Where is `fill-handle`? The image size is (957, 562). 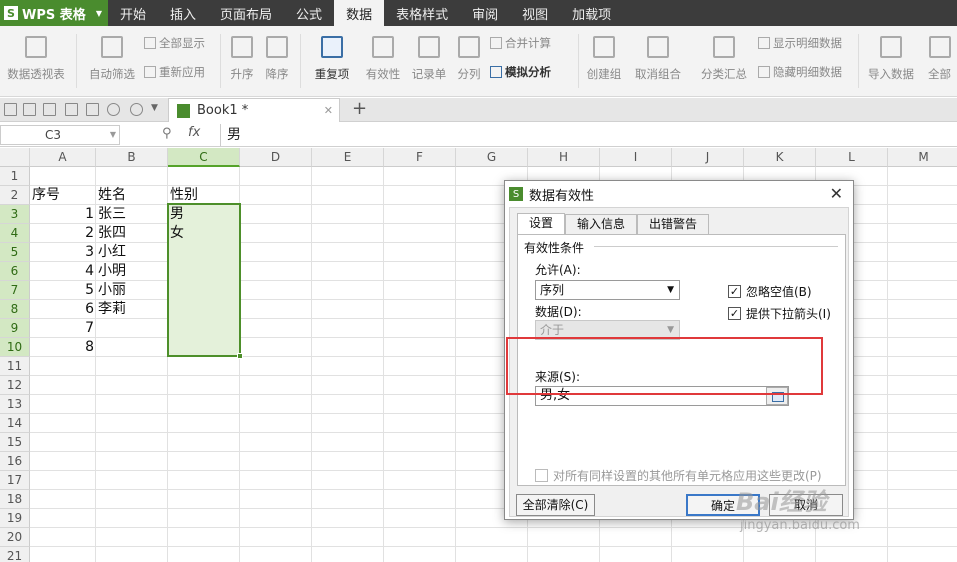
fill-handle is located at coordinates (240, 356).